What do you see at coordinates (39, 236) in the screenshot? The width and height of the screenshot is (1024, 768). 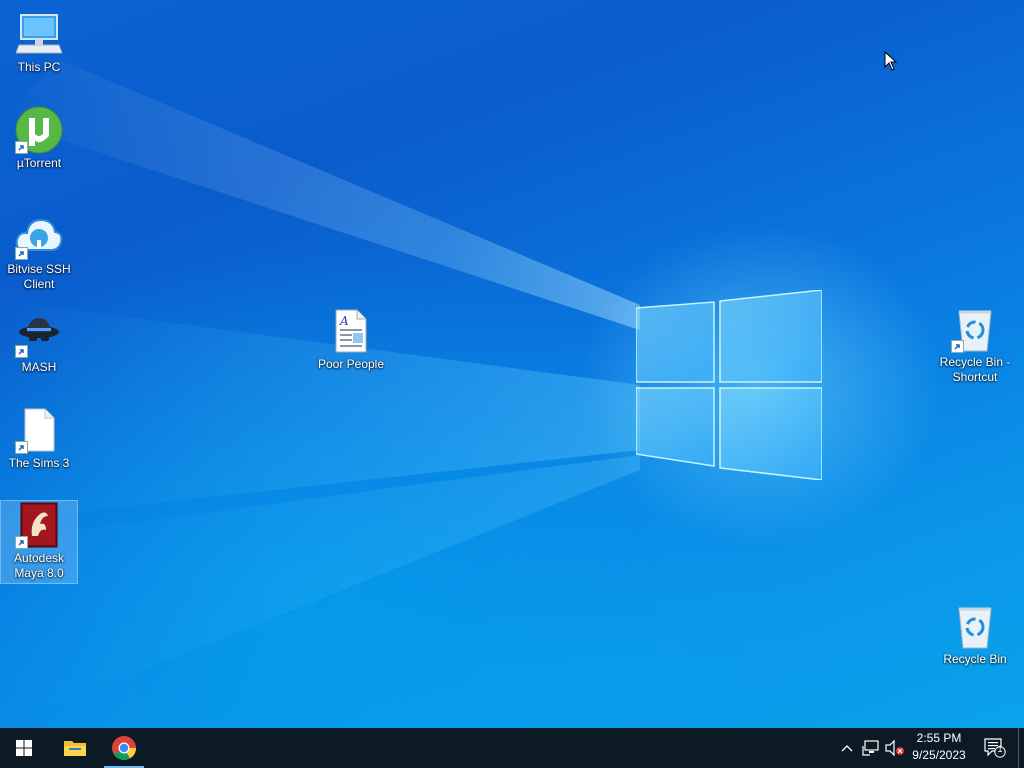 I see `bitvise-icon` at bounding box center [39, 236].